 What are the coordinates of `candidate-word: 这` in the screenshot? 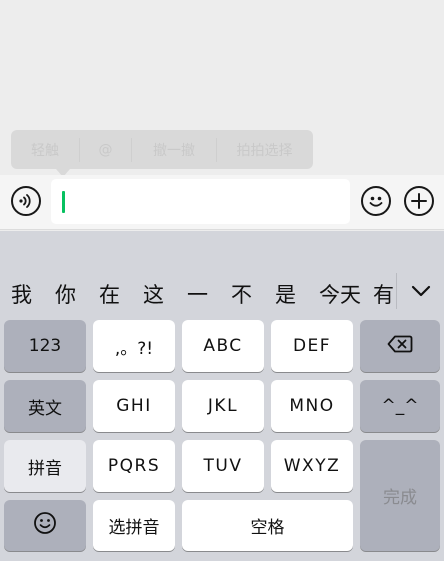 It's located at (153, 295).